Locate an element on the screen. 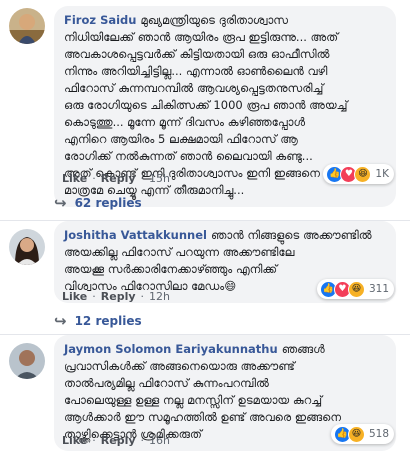  timestamp: 15h is located at coordinates (159, 178).